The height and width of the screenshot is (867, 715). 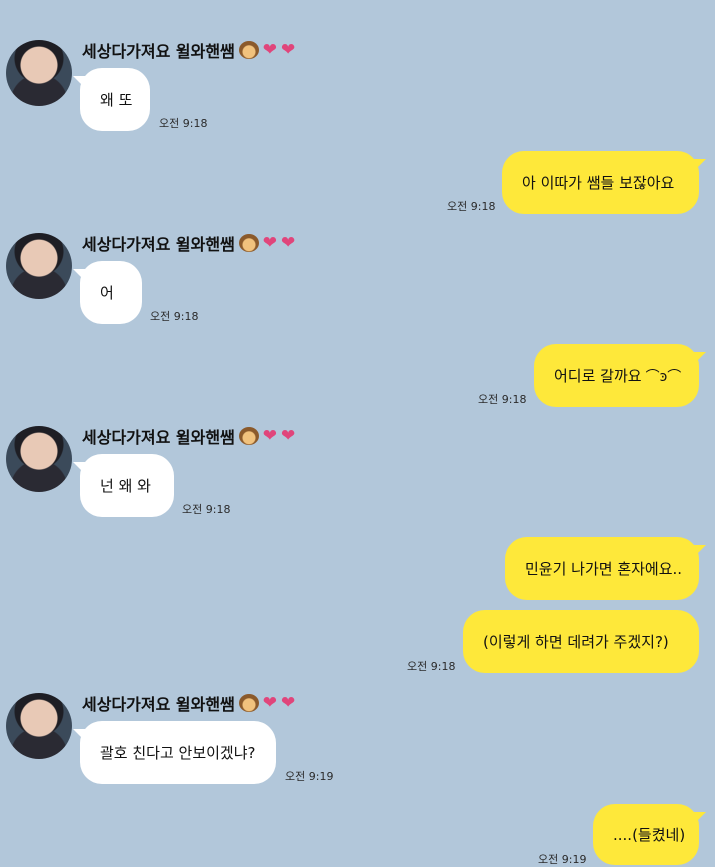 I want to click on message-bubble-incoming: 어, so click(x=107, y=292).